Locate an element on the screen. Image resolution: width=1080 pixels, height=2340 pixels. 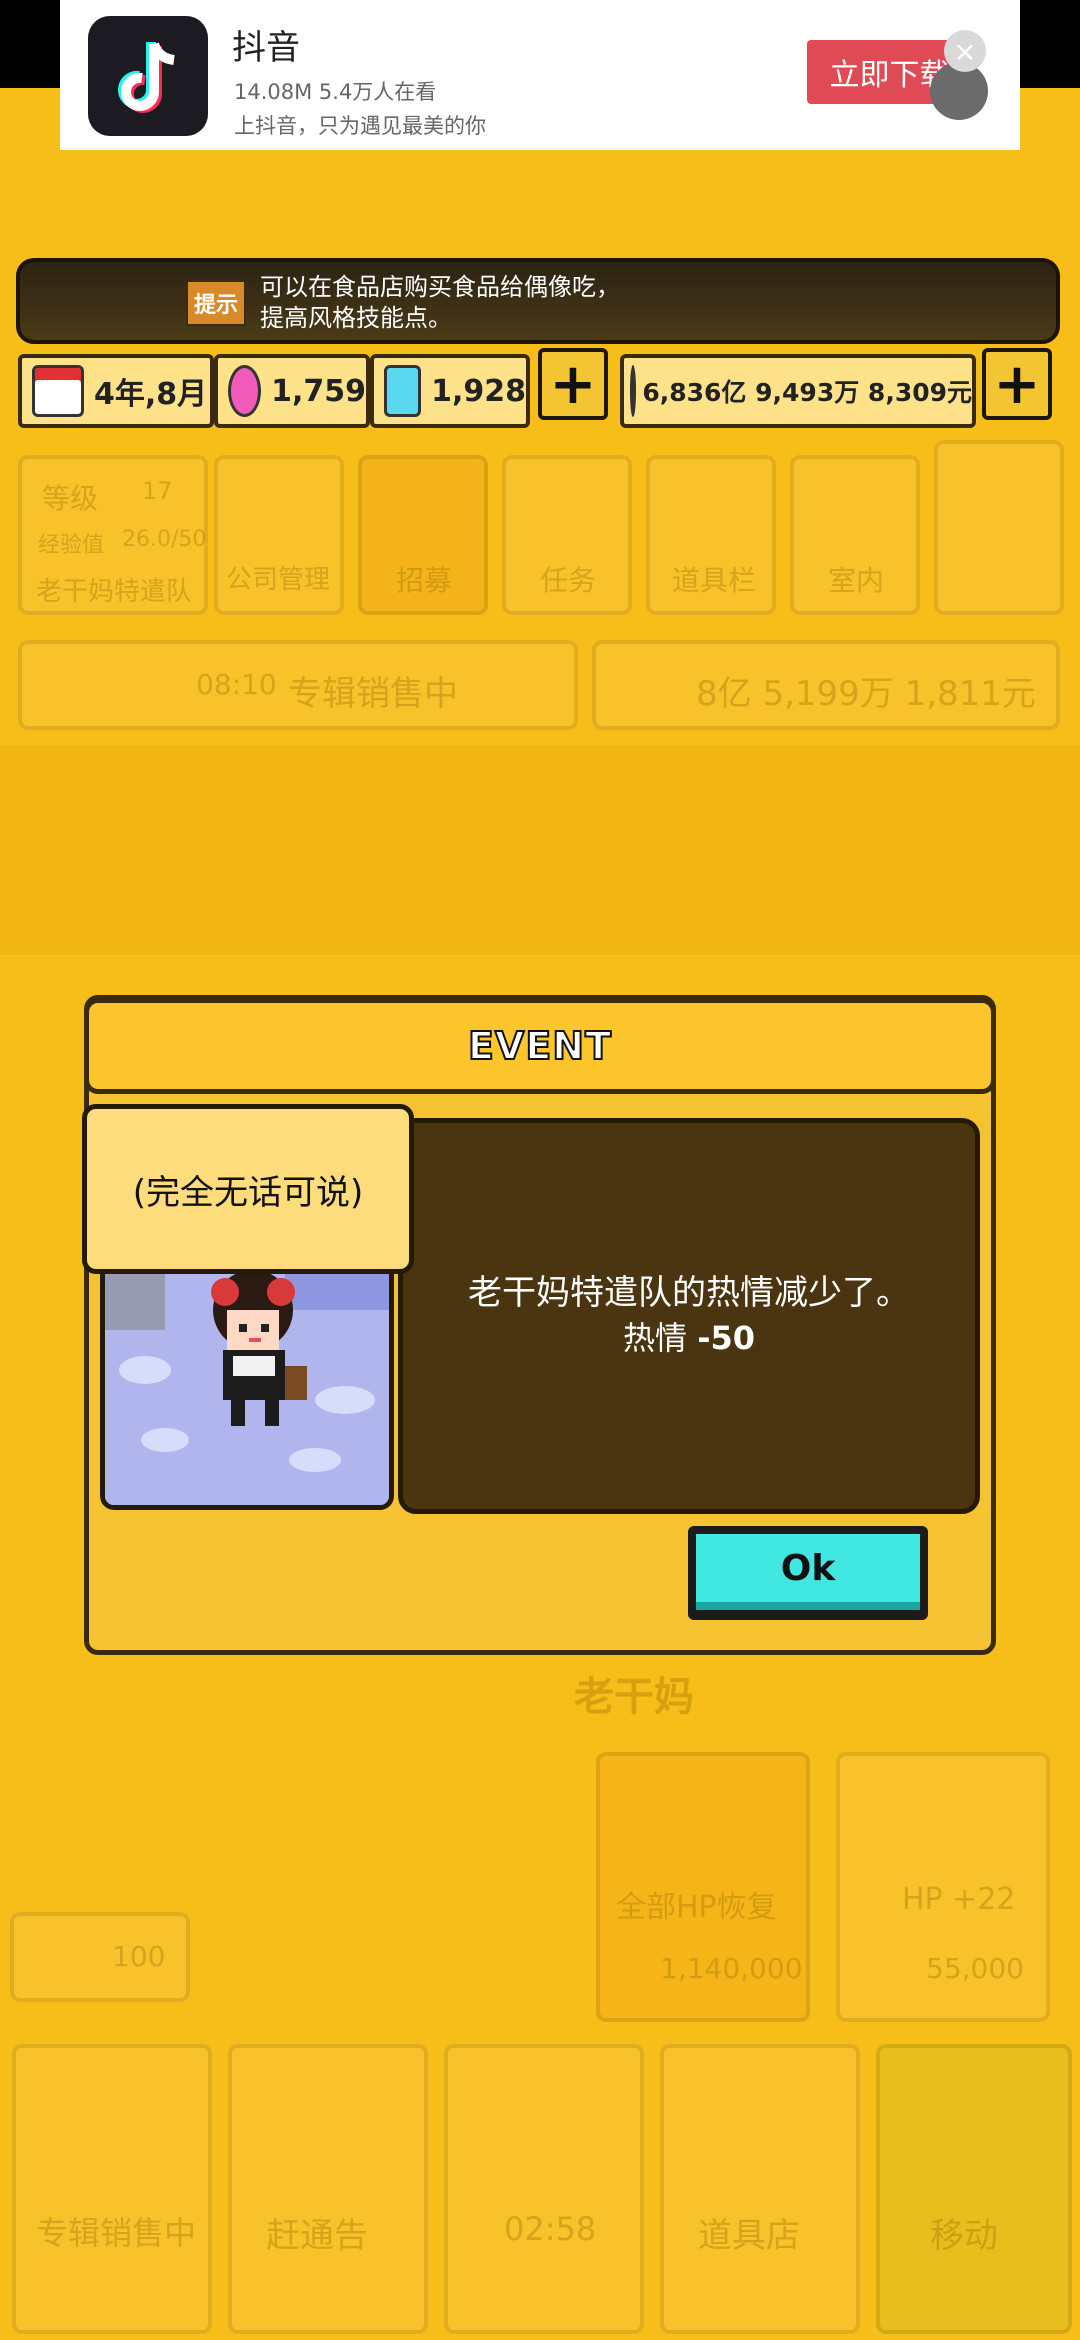
nav-timer-label: 02:58 is located at coordinates (550, 2229).